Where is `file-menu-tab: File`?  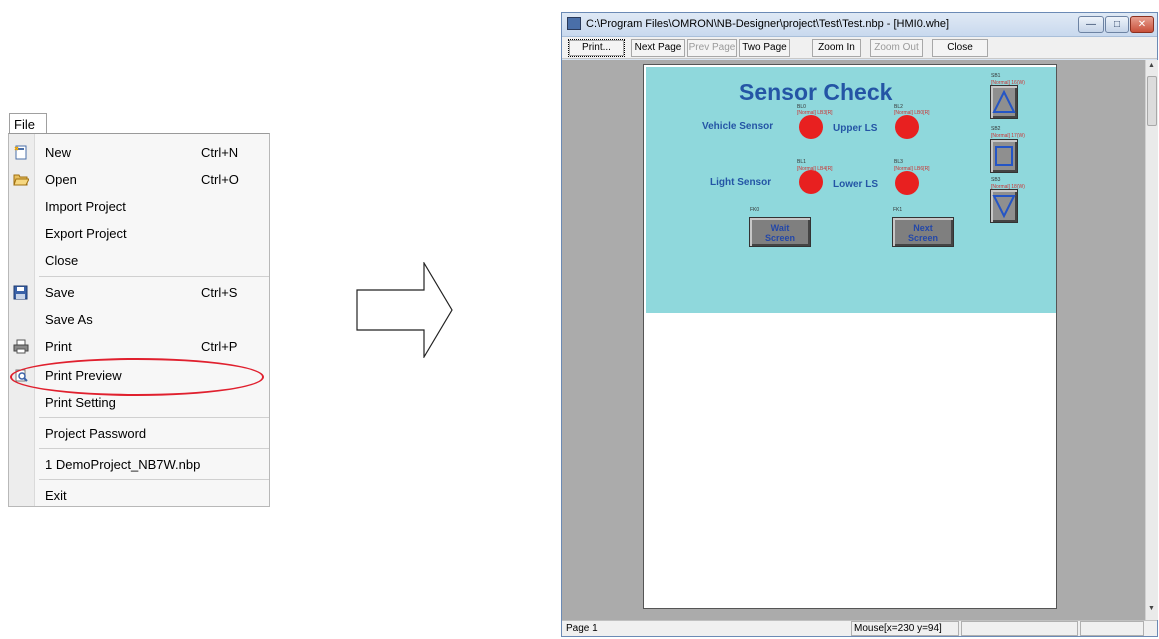
file-menu-tab: File is located at coordinates (28, 123).